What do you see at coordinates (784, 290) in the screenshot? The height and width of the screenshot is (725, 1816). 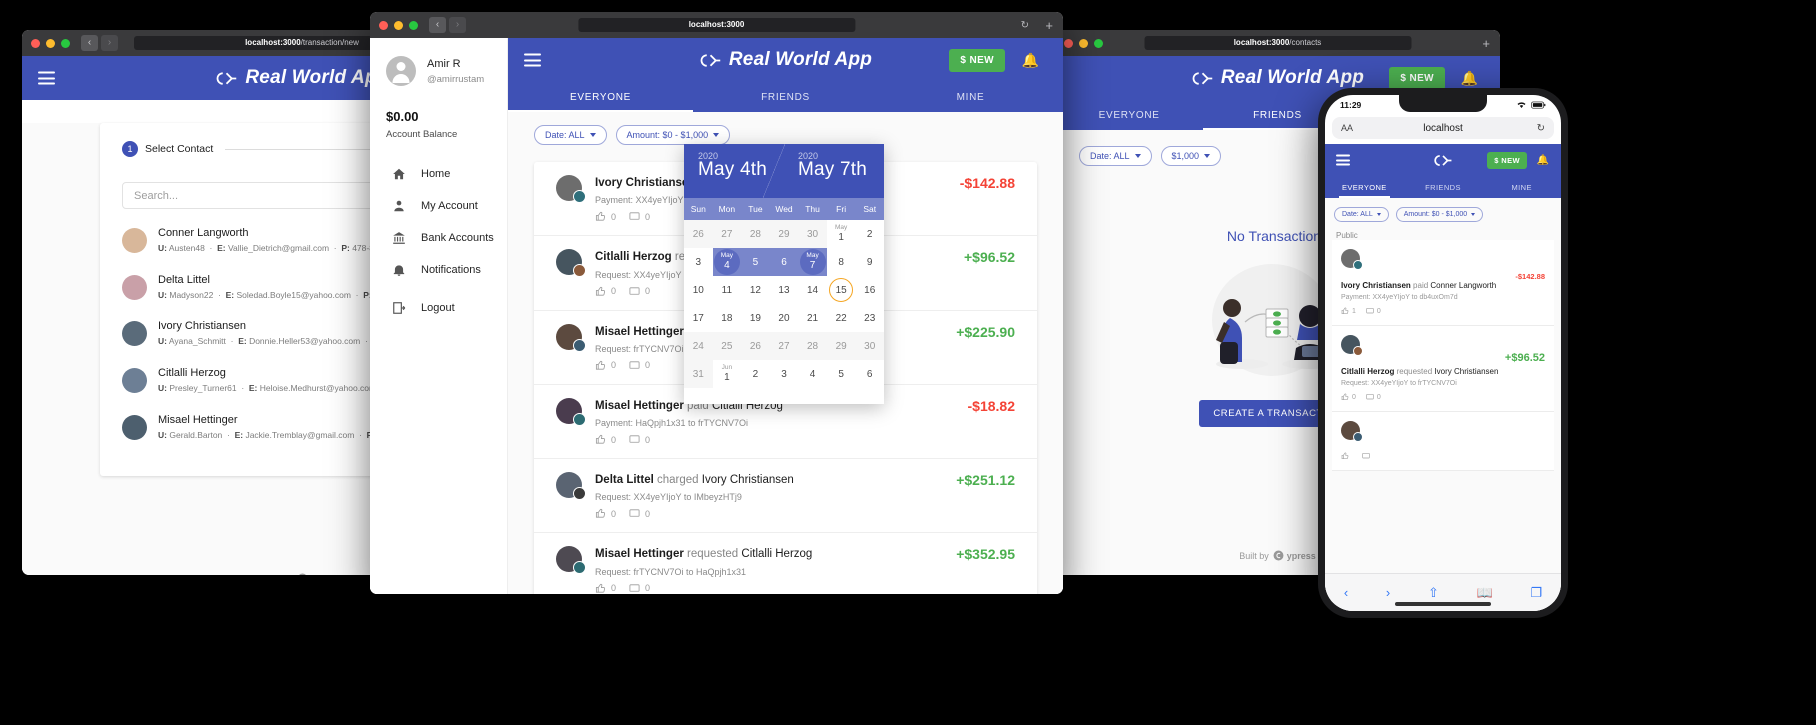 I see `calendar-day: 13` at bounding box center [784, 290].